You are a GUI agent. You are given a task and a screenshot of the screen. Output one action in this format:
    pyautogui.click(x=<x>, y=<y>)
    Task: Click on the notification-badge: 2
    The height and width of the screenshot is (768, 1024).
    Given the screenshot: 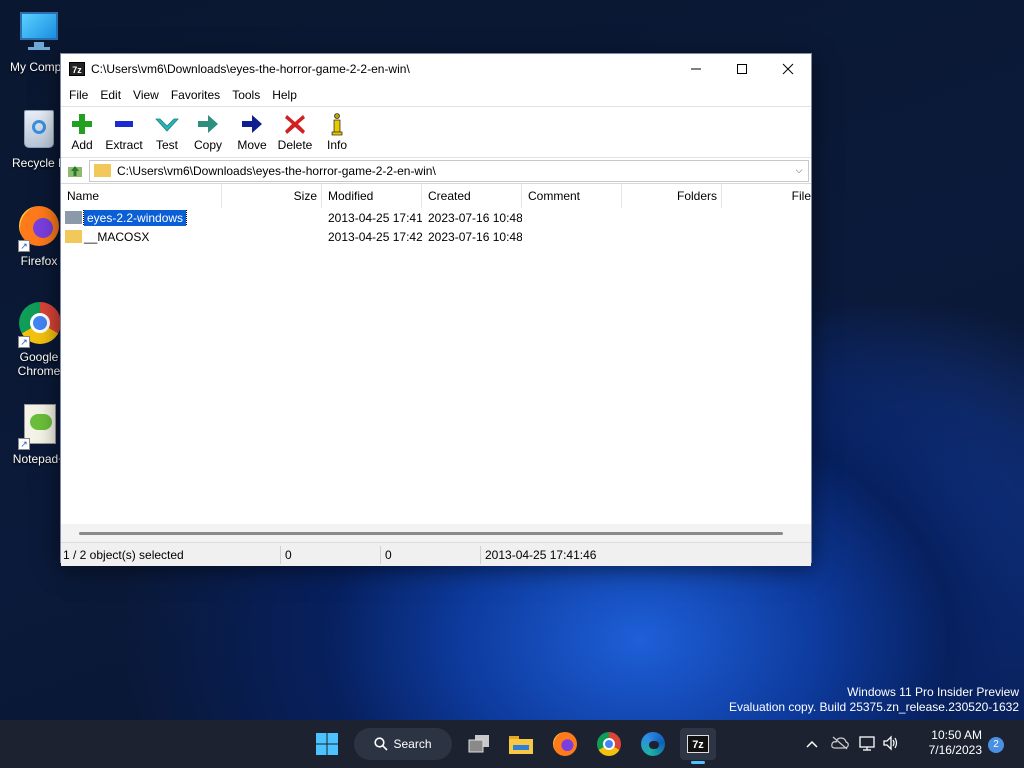 What is the action you would take?
    pyautogui.click(x=996, y=745)
    